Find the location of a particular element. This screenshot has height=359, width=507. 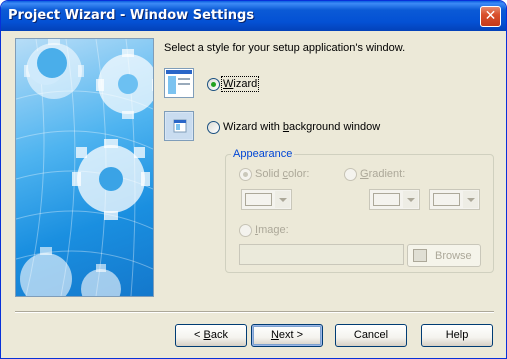

image-label: Image: is located at coordinates (272, 230).